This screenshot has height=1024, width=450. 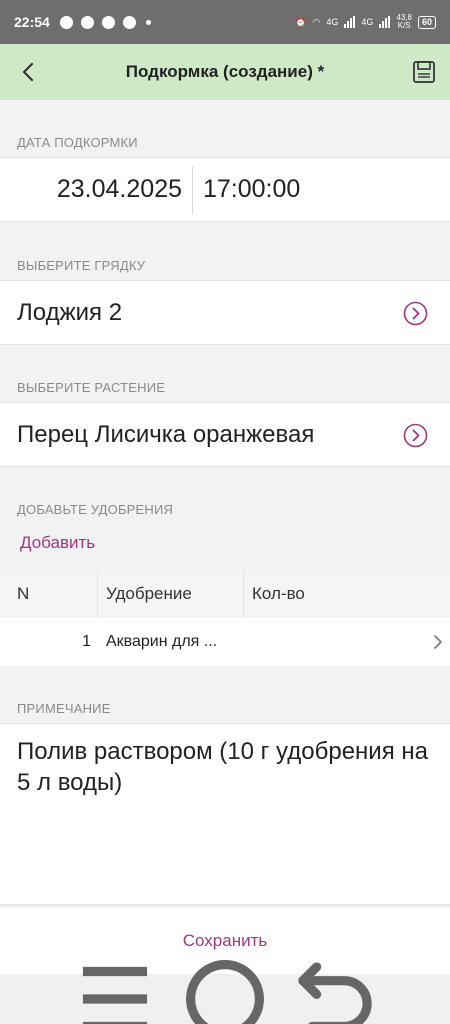 I want to click on recent-apps-icon, so click(x=115, y=984).